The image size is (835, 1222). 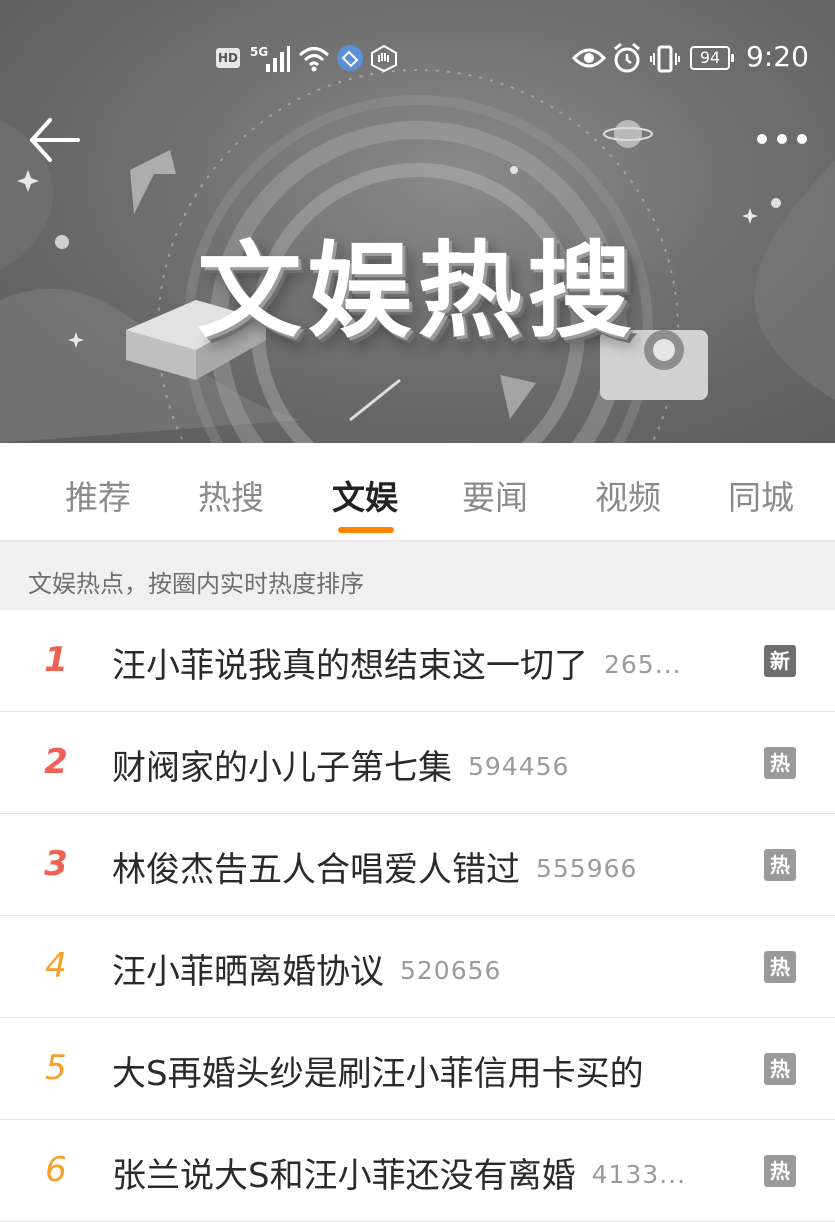 I want to click on list-item: 3 林俊杰告五人合唱爱人错过 555966 热, so click(x=417, y=865).